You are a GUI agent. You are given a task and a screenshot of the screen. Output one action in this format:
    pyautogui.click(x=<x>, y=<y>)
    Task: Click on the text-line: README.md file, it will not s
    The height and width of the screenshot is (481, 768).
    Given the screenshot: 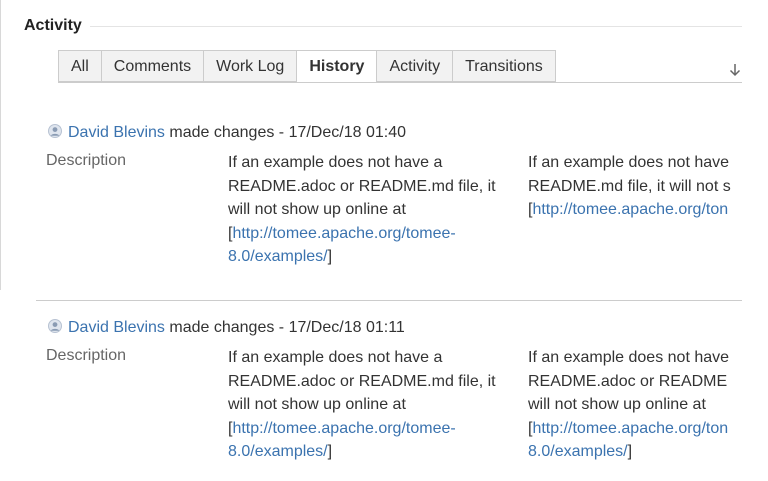 What is the action you would take?
    pyautogui.click(x=629, y=186)
    